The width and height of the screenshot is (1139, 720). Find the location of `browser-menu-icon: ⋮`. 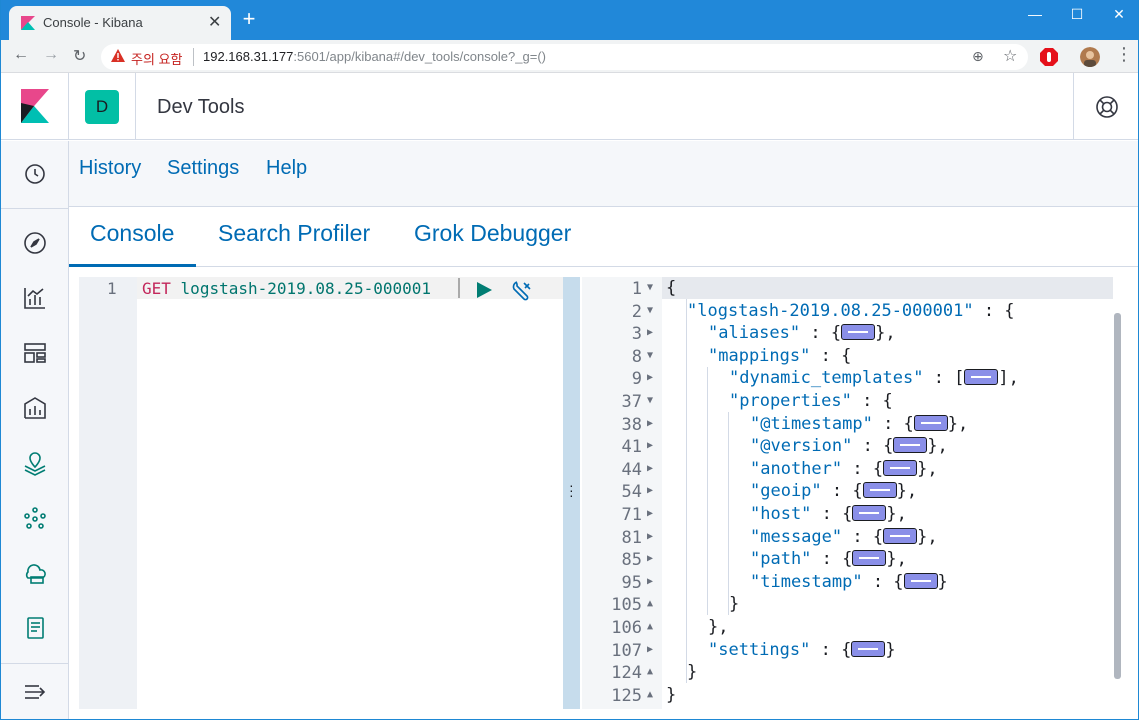

browser-menu-icon: ⋮ is located at coordinates (1124, 54).